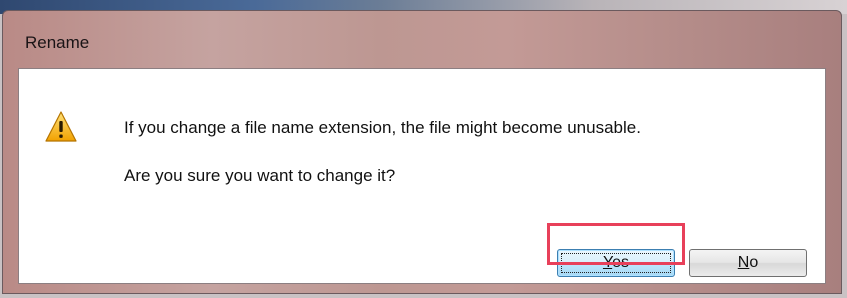 This screenshot has height=298, width=847. Describe the element at coordinates (616, 244) in the screenshot. I see `yes-button-highlight-box` at that location.